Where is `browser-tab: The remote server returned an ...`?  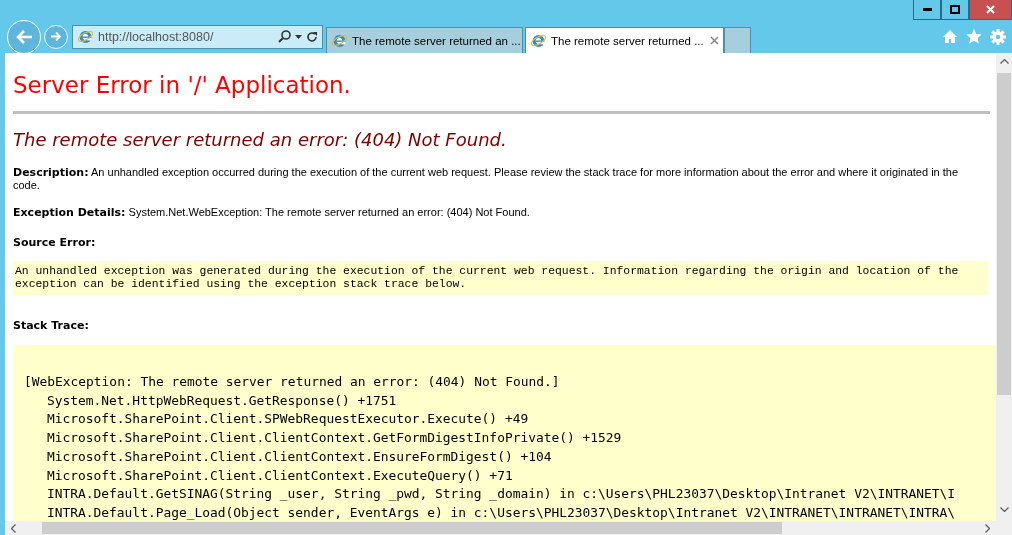 browser-tab: The remote server returned an ... is located at coordinates (424, 40).